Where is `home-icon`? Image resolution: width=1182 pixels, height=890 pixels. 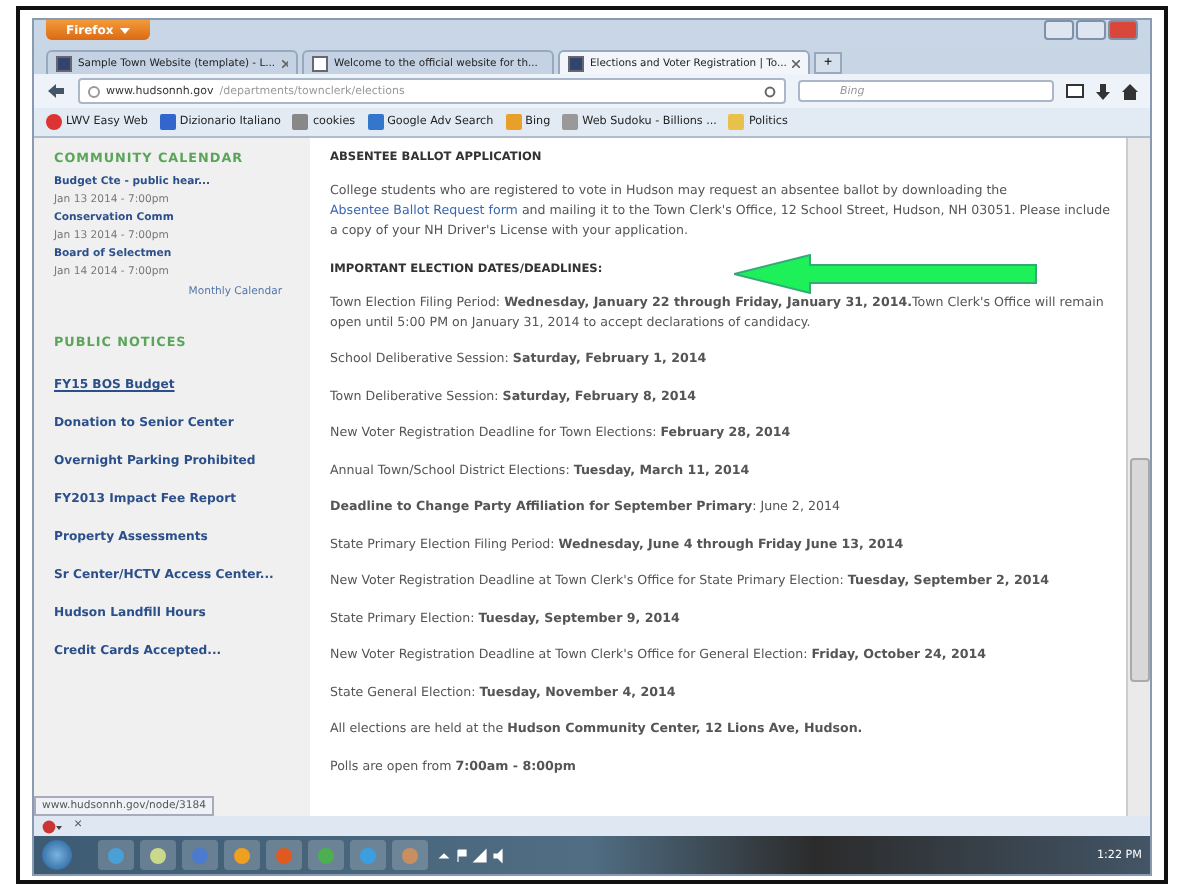 home-icon is located at coordinates (1130, 91).